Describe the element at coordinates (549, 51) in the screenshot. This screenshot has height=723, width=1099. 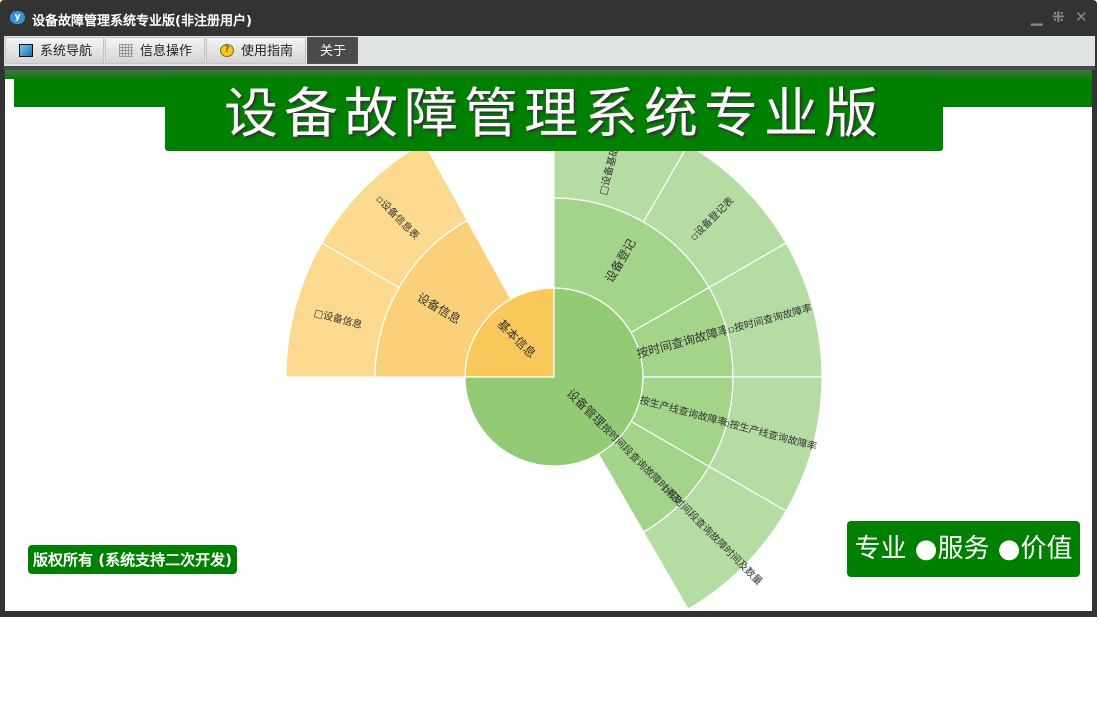
I see `tab-bar: 系统导航 信息操作 ? 使用指南 关于` at that location.